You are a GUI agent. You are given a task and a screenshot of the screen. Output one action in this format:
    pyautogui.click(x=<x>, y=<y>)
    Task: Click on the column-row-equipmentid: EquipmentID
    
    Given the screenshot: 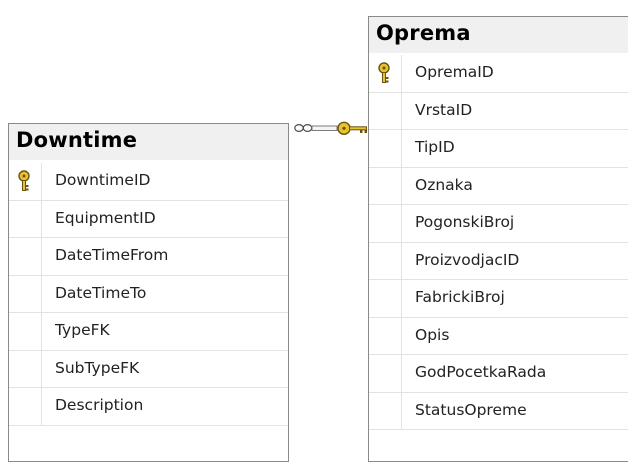 What is the action you would take?
    pyautogui.click(x=148, y=219)
    